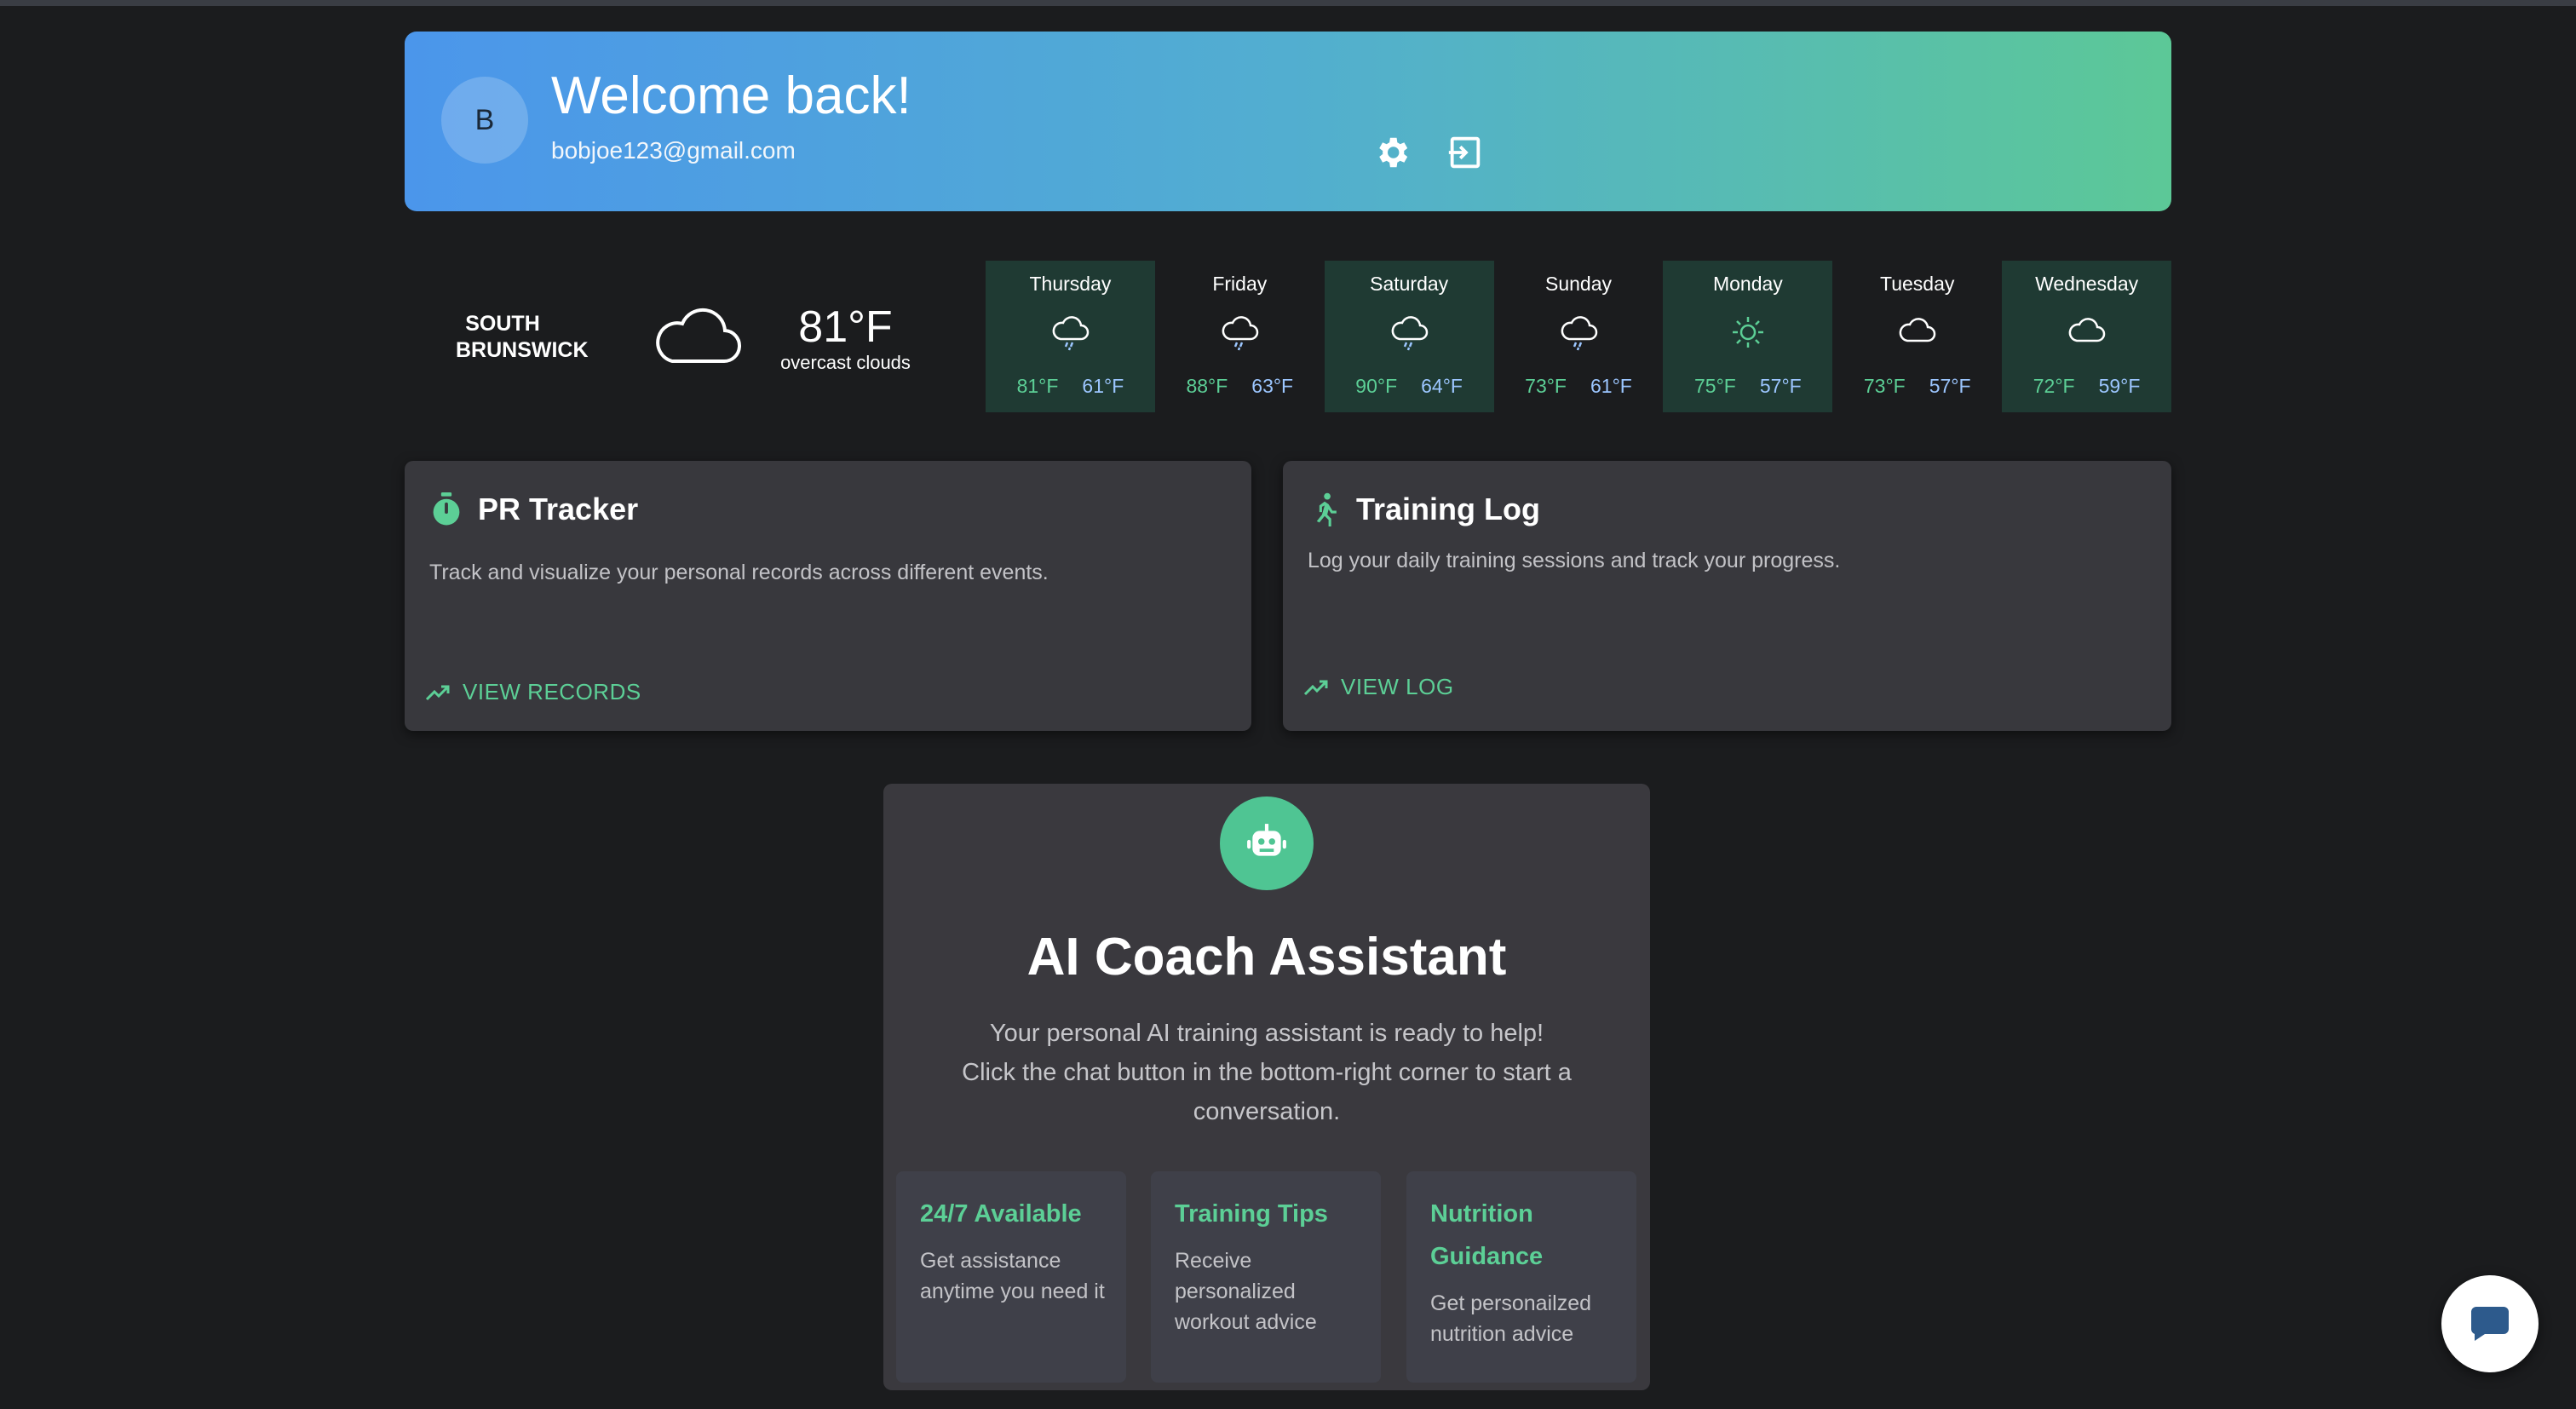 This screenshot has width=2576, height=1409. What do you see at coordinates (1071, 284) in the screenshot?
I see `forecast-day-name: Thursday` at bounding box center [1071, 284].